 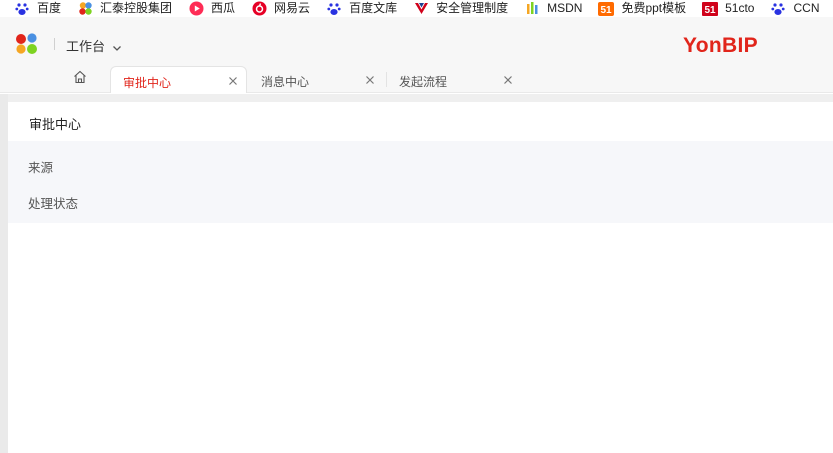 What do you see at coordinates (136, 8) in the screenshot?
I see `bookmark-label: 汇泰控股集团` at bounding box center [136, 8].